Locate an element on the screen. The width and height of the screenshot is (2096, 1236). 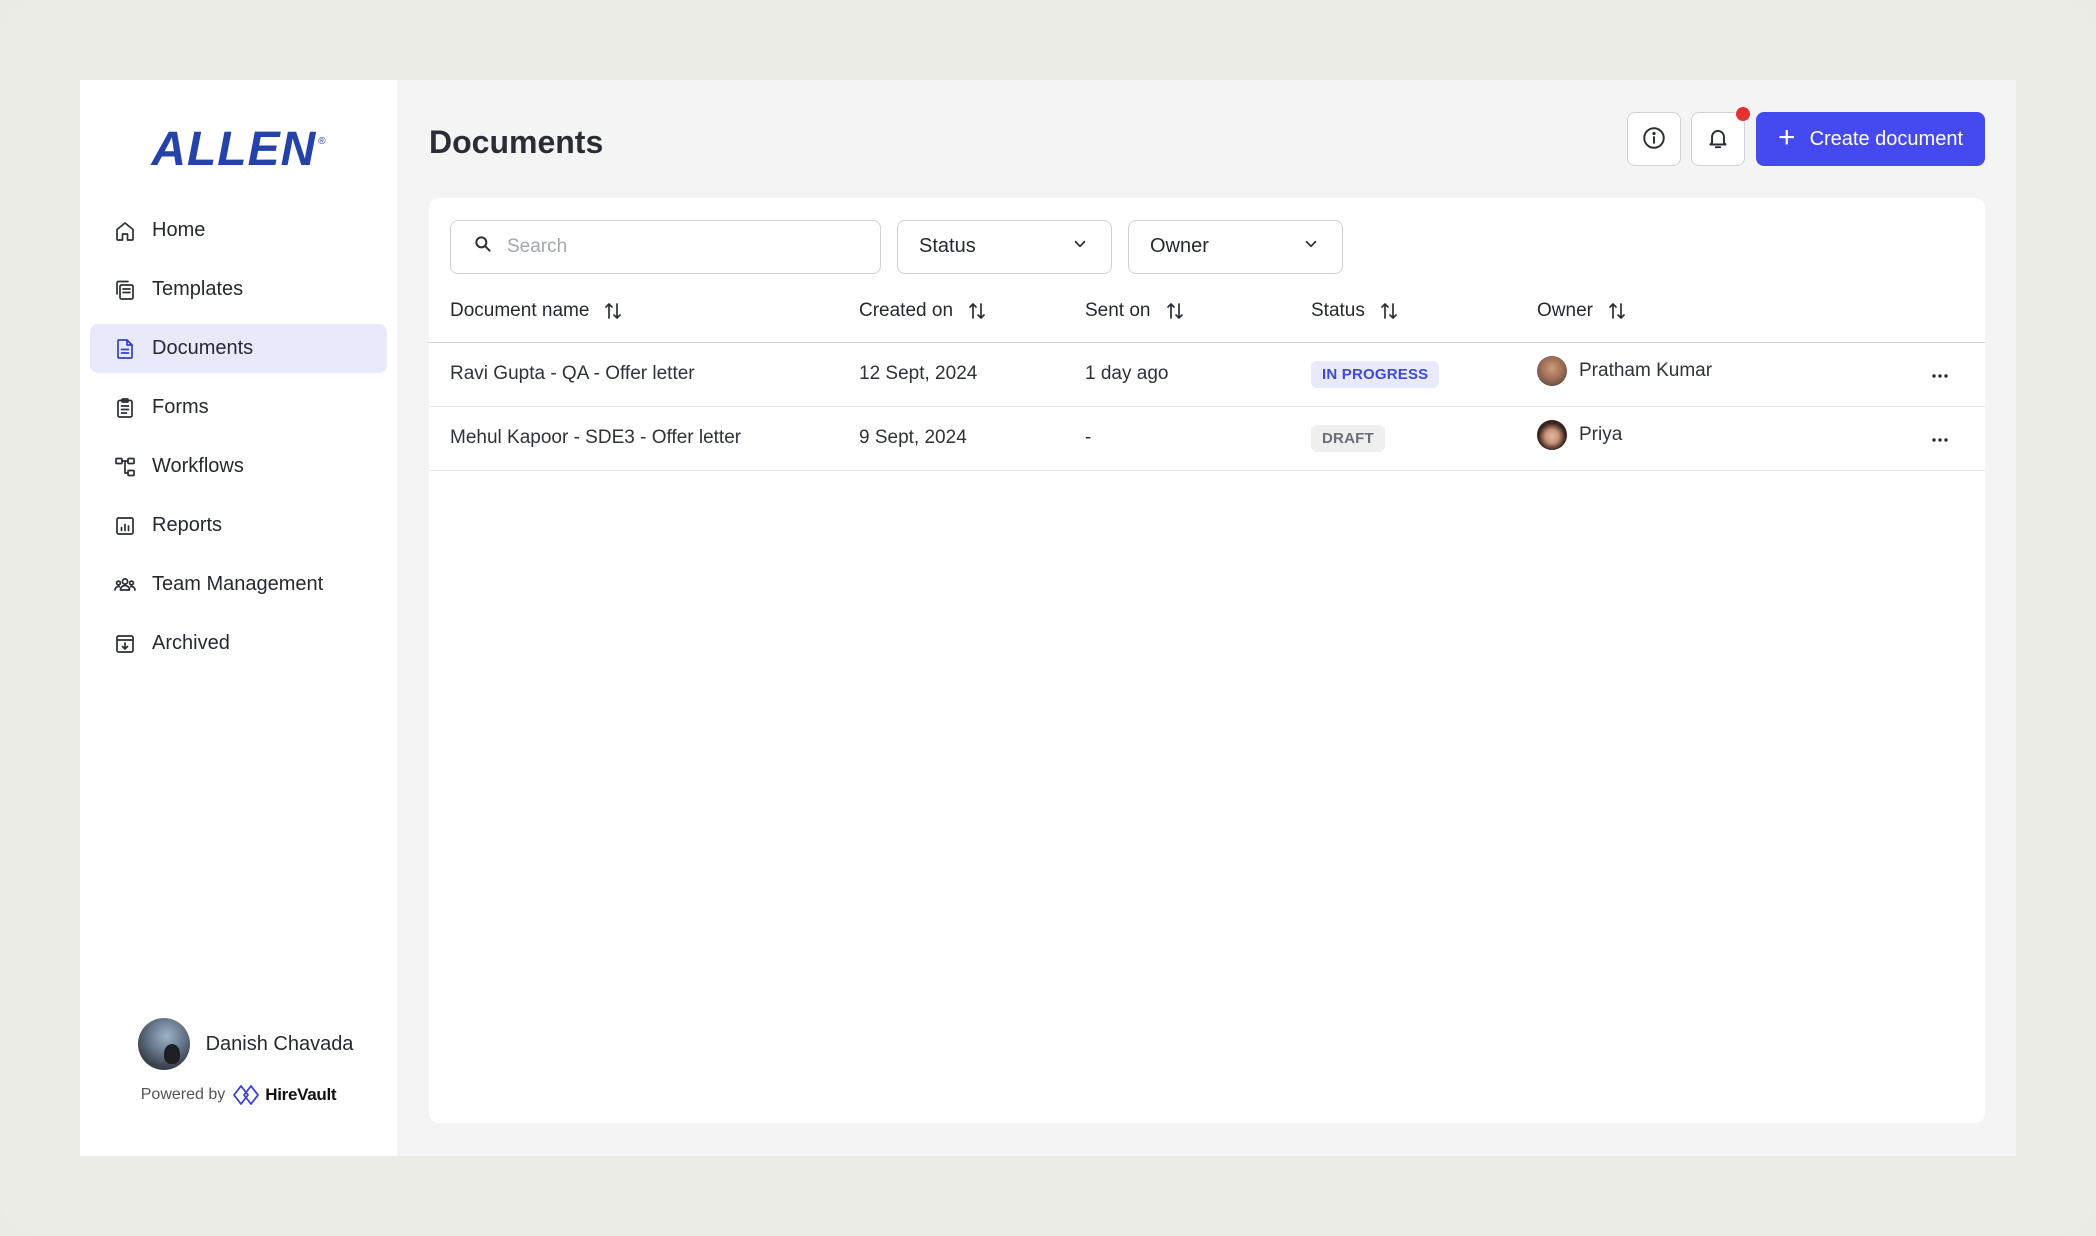
create-document-button: + Create document is located at coordinates (1870, 139).